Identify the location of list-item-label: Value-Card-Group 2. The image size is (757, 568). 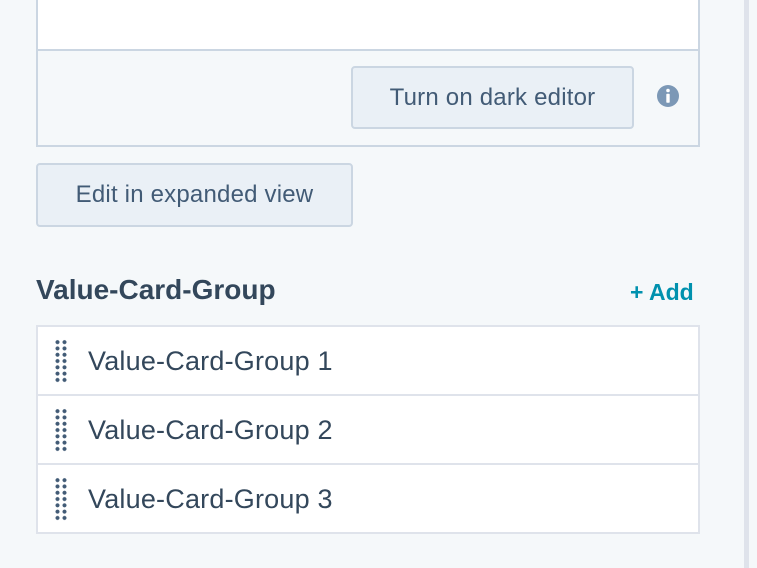
(210, 430).